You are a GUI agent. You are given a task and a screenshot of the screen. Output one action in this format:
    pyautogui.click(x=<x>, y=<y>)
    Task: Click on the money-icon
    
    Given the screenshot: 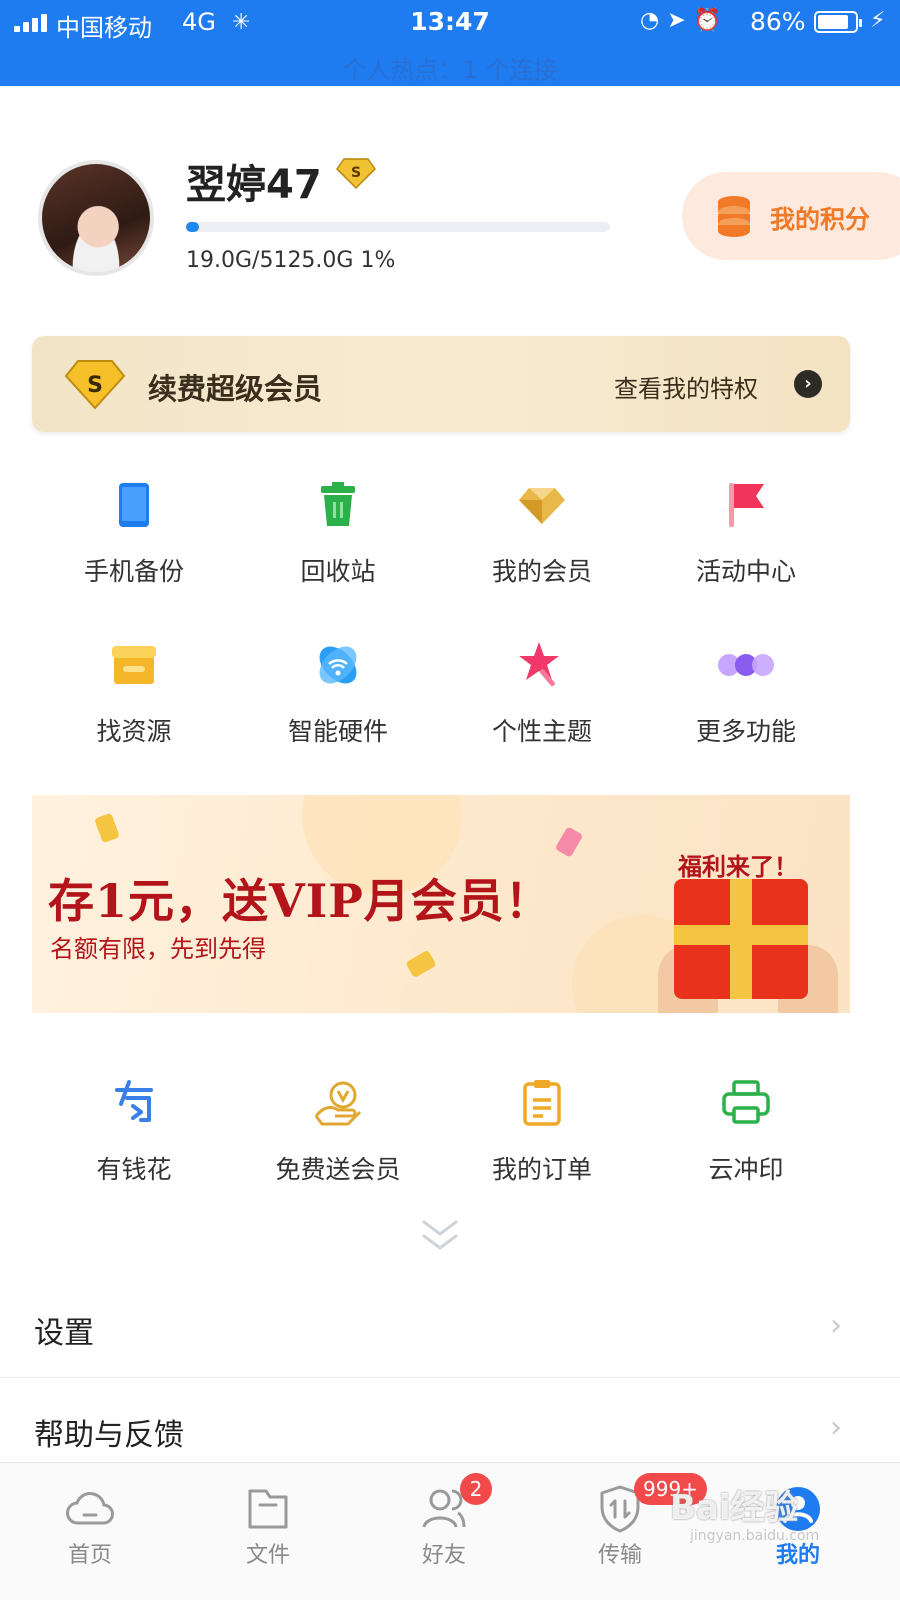 What is the action you would take?
    pyautogui.click(x=134, y=1101)
    